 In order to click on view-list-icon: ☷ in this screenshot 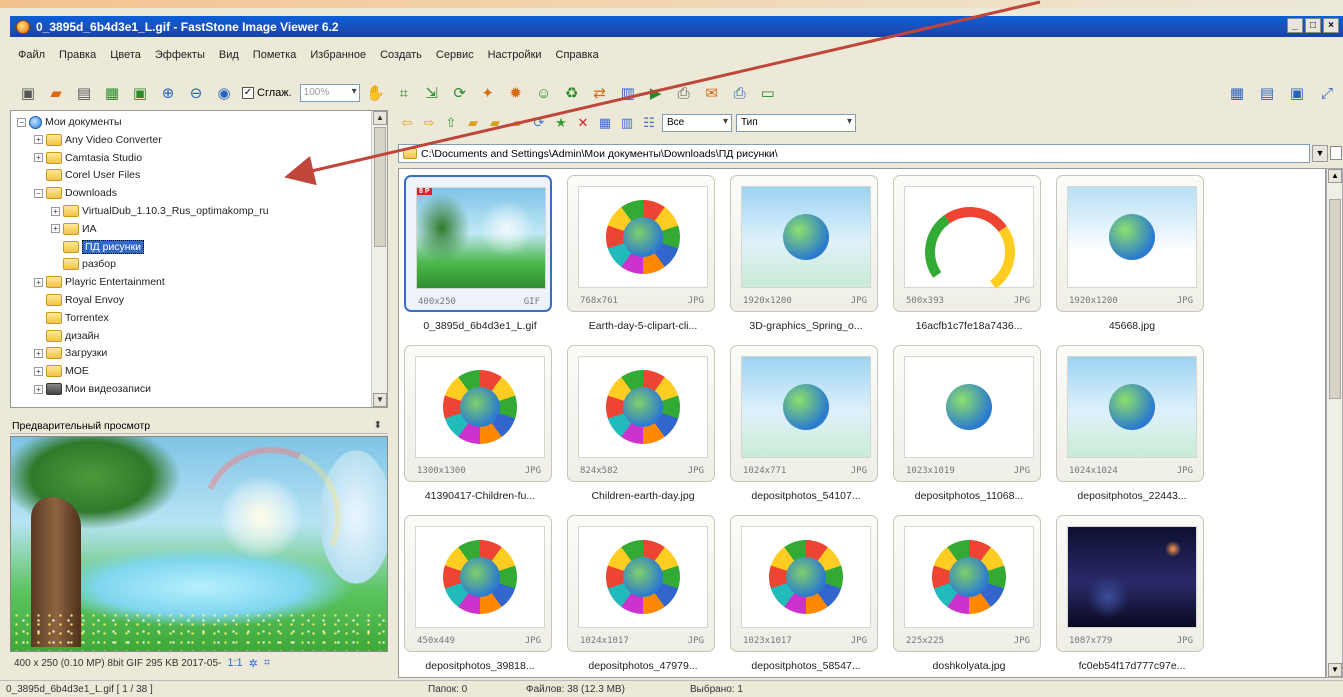, I will do `click(649, 123)`.